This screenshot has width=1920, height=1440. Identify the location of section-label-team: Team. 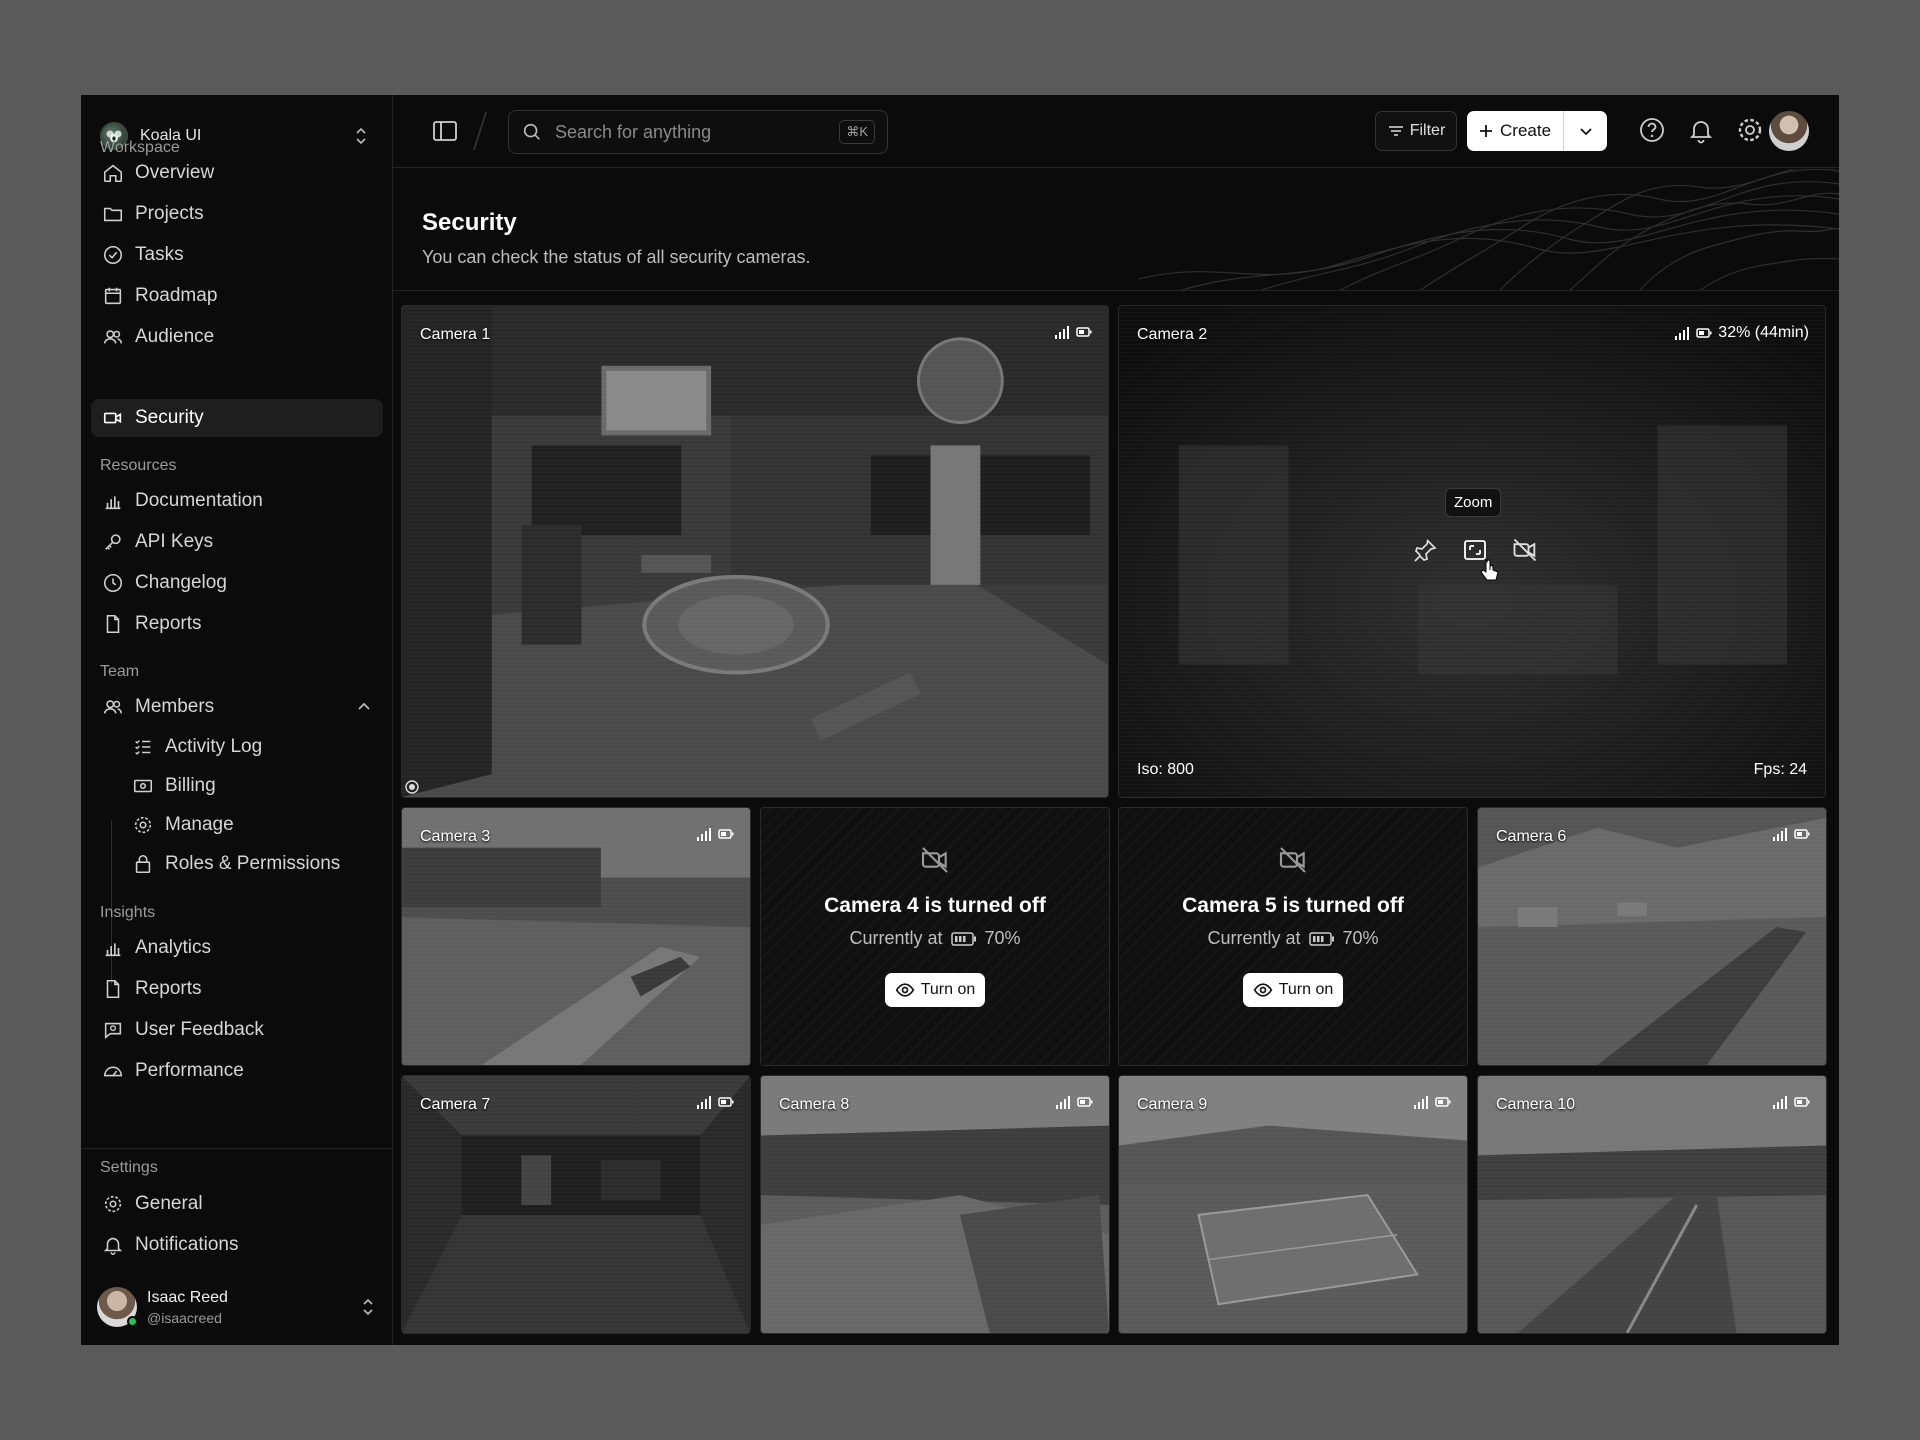
(120, 671).